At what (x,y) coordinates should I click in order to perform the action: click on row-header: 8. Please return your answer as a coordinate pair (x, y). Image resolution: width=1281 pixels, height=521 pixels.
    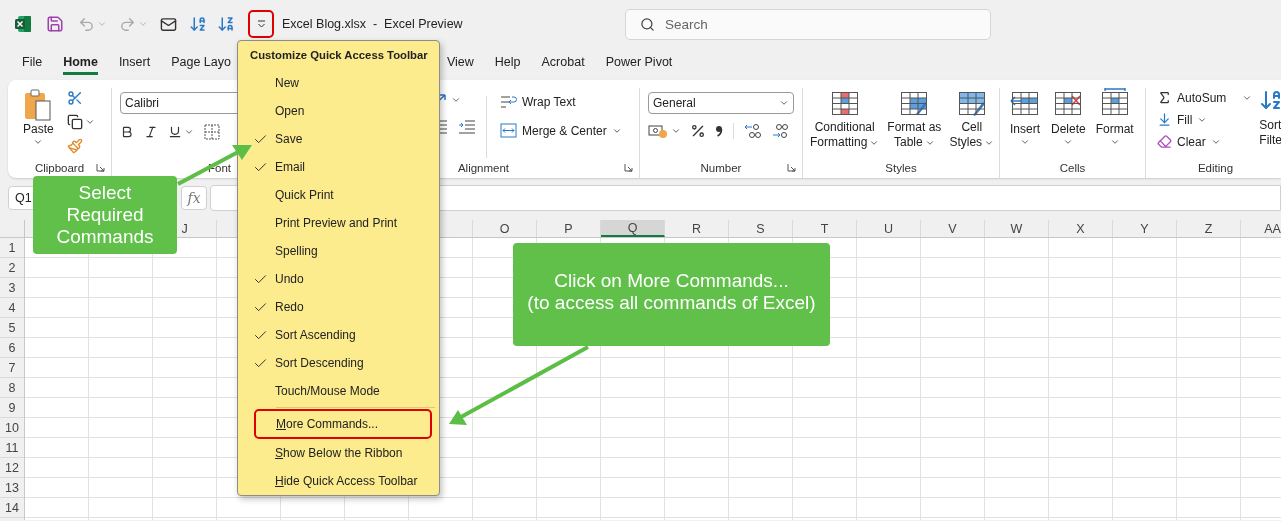
    Looking at the image, I should click on (12, 388).